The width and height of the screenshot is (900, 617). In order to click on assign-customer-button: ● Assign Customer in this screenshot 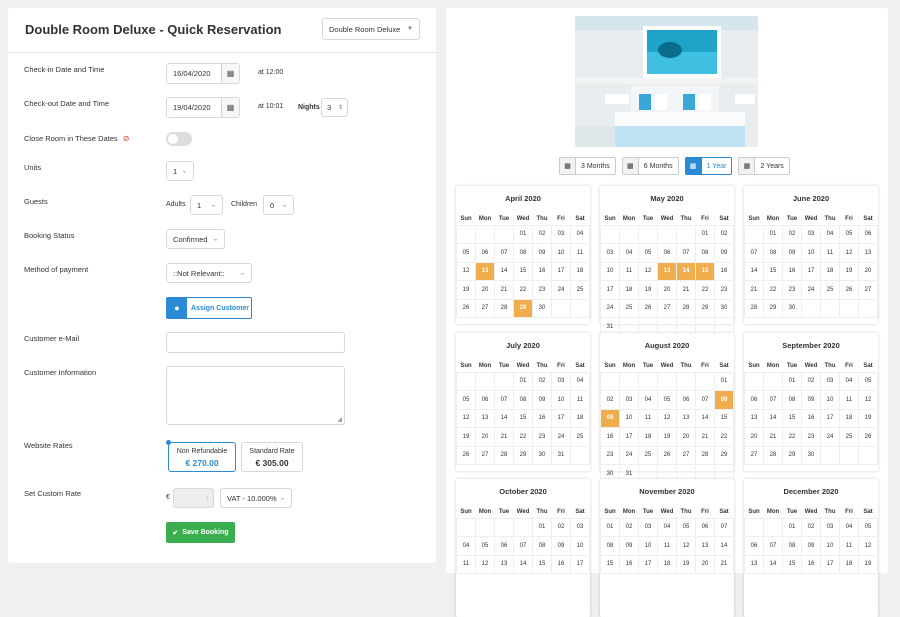, I will do `click(209, 308)`.